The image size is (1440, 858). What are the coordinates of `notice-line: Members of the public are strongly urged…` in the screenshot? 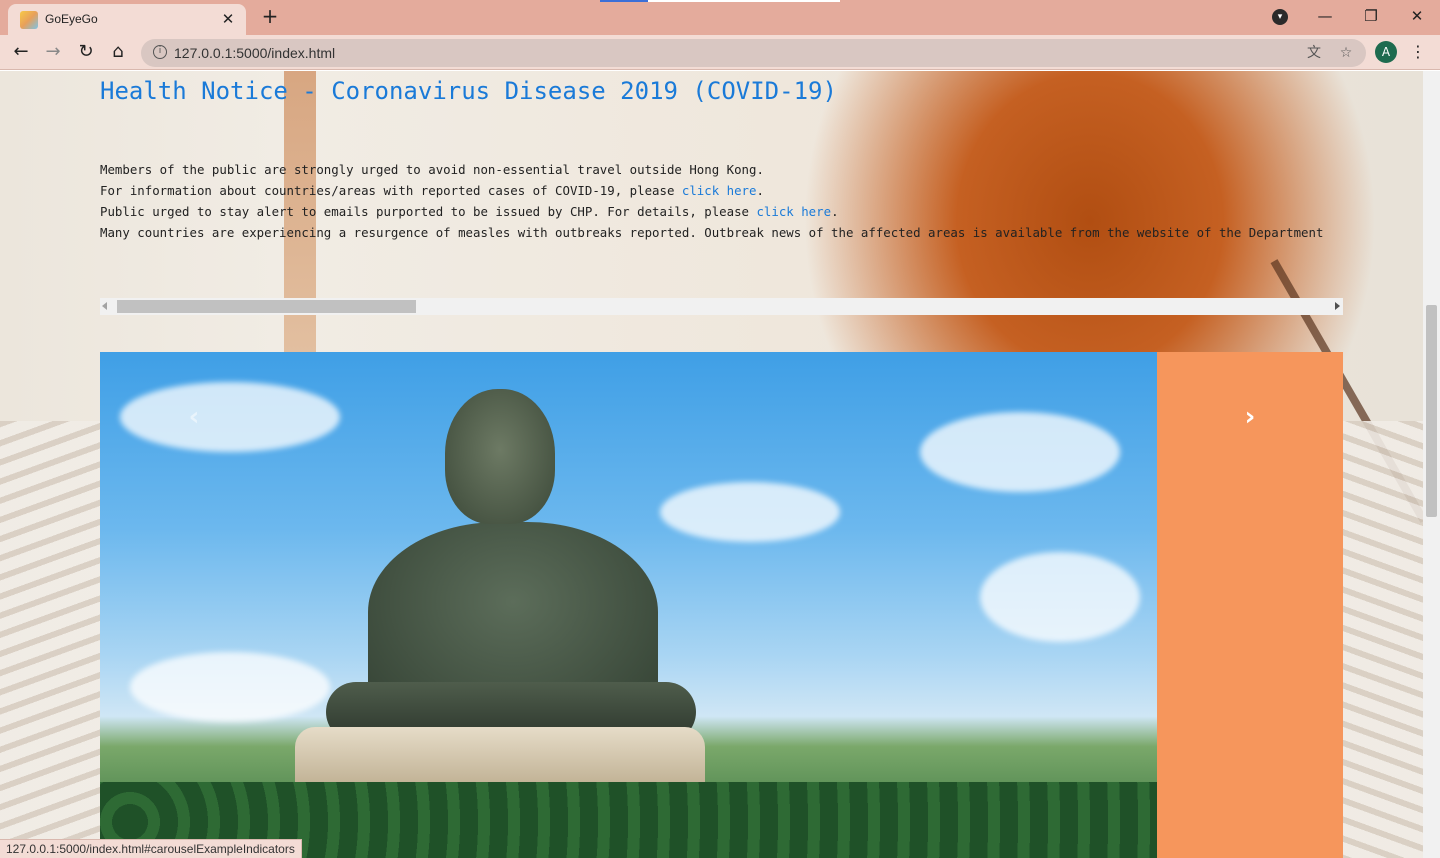 It's located at (432, 169).